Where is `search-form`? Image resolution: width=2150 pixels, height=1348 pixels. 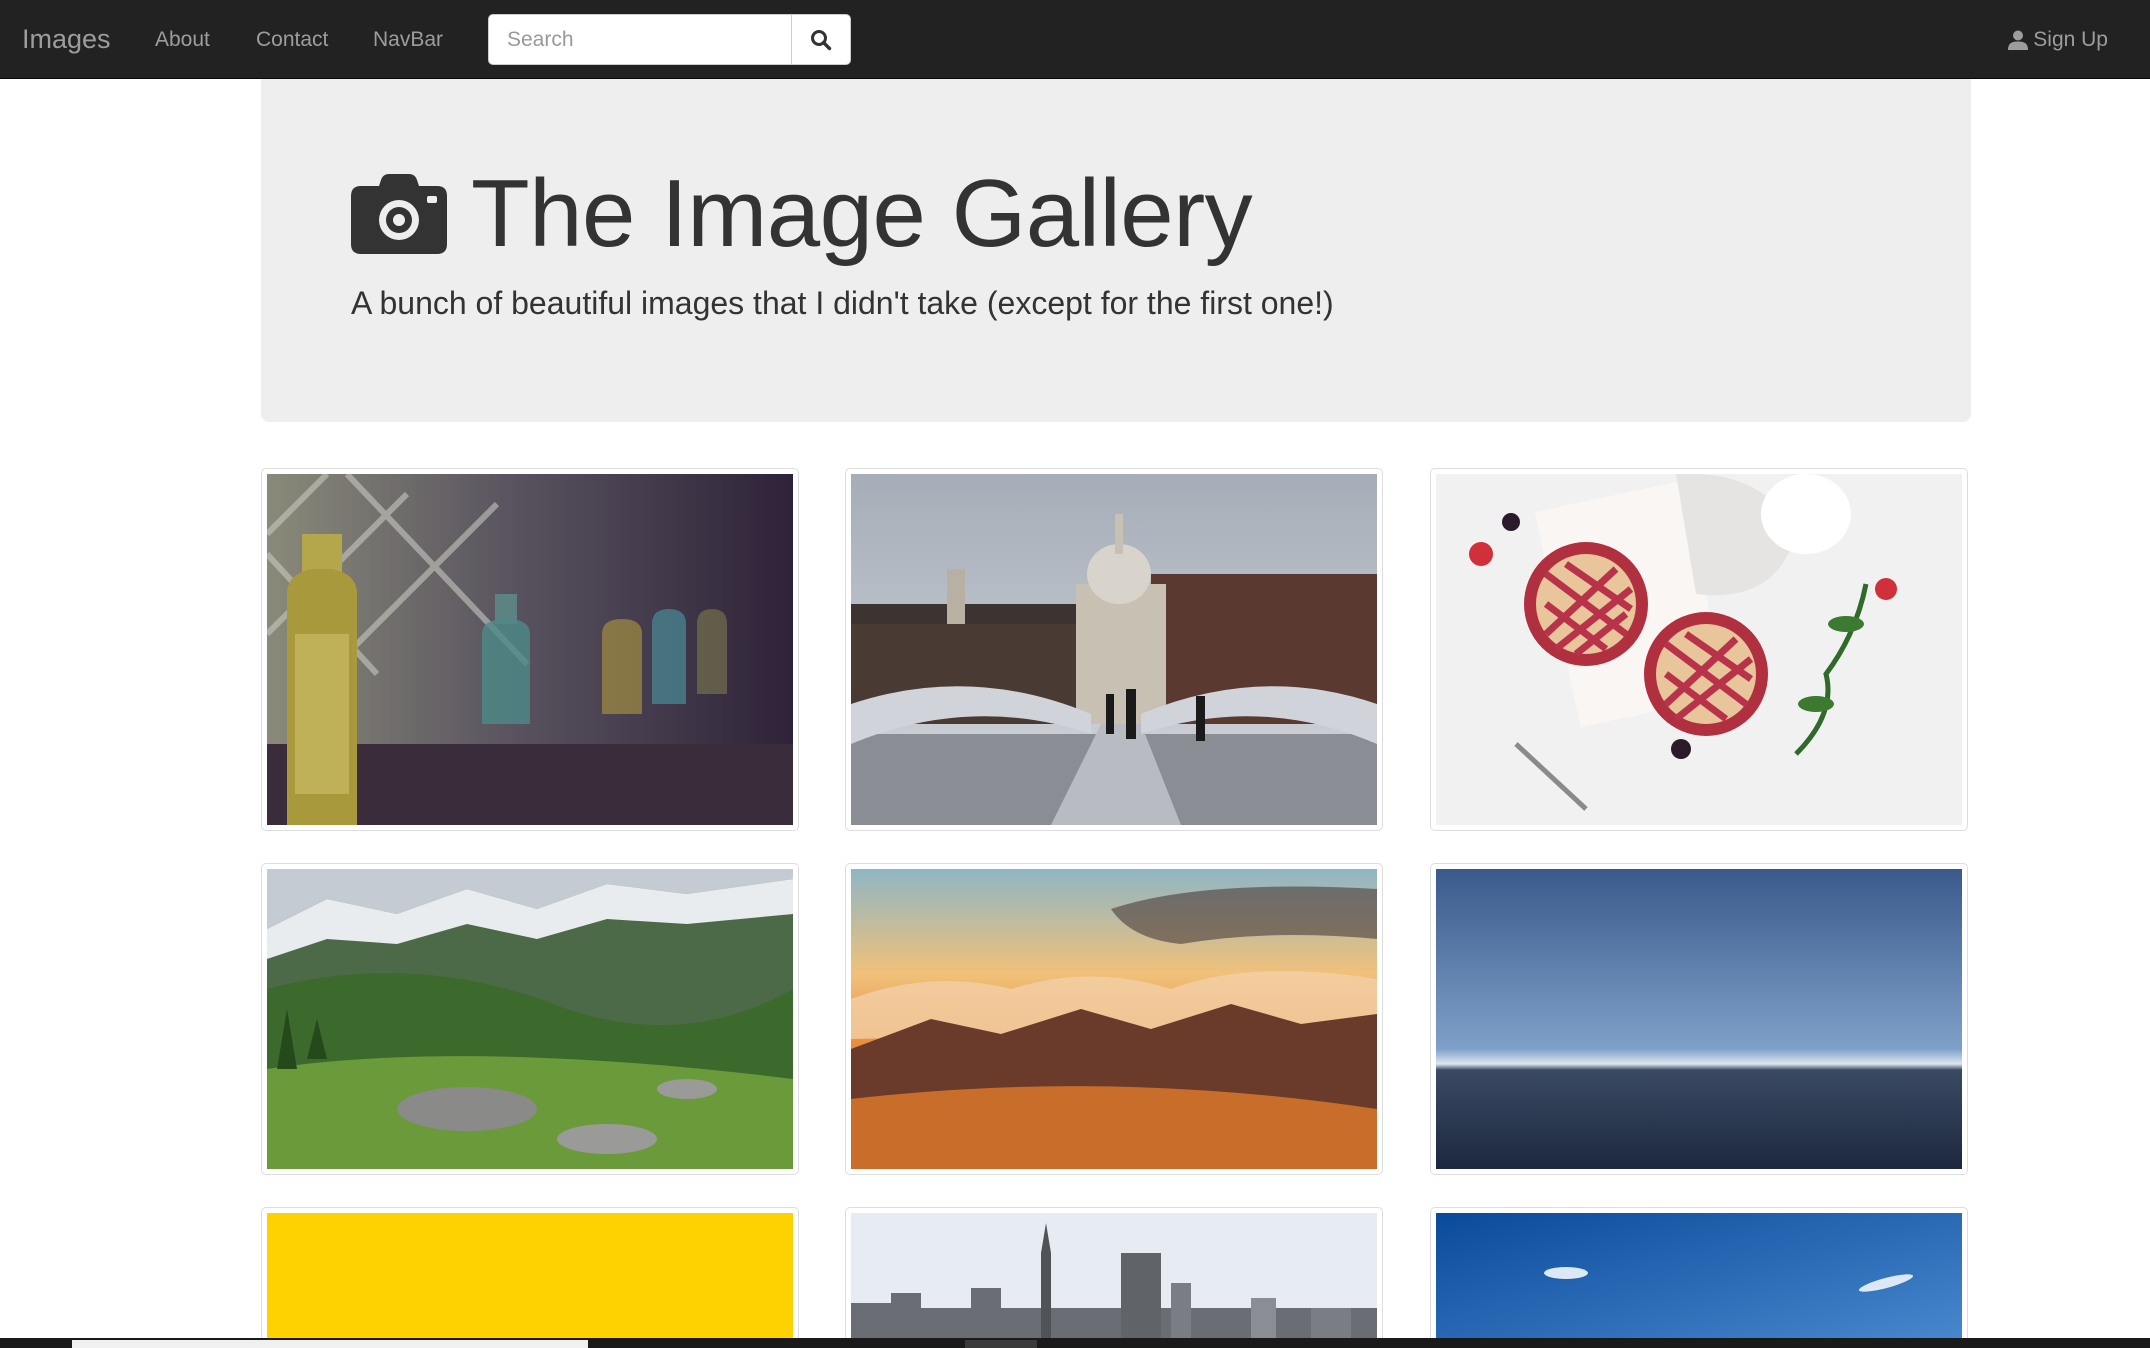 search-form is located at coordinates (669, 39).